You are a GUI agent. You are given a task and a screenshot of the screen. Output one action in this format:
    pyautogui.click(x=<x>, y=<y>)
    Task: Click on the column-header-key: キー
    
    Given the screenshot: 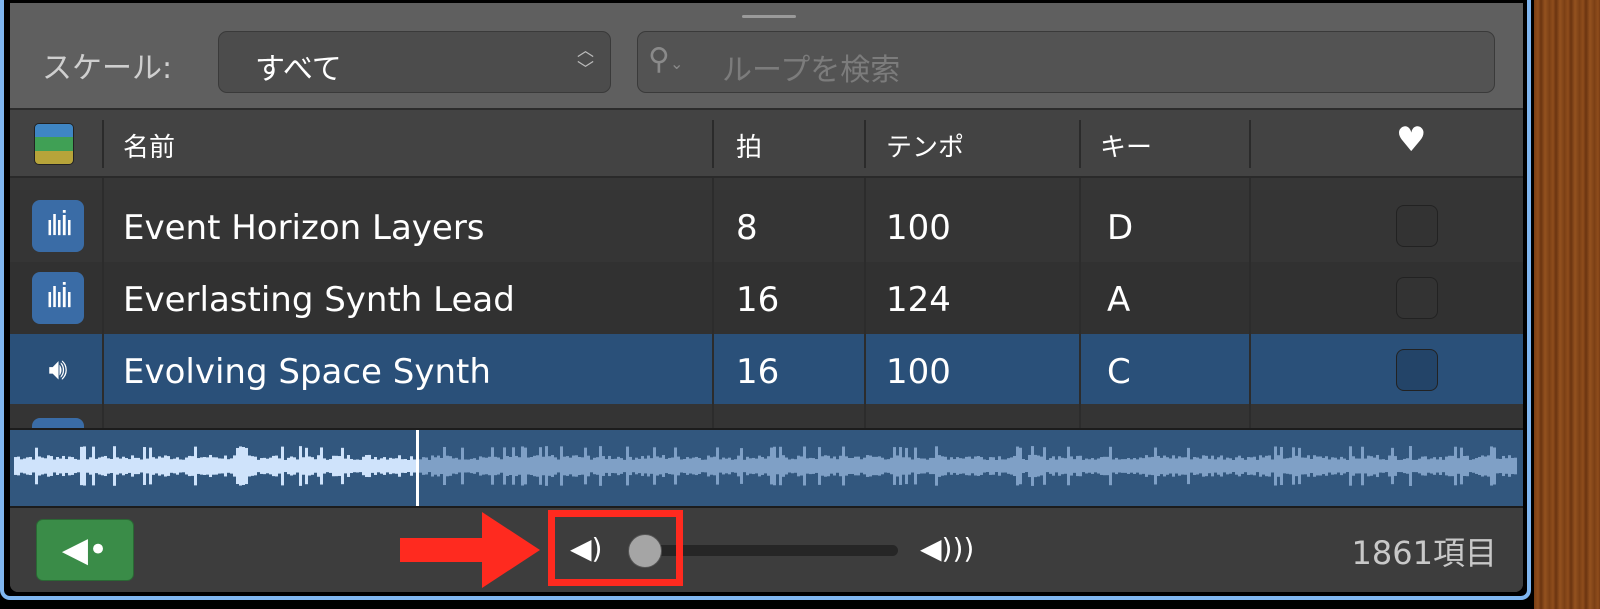 What is the action you would take?
    pyautogui.click(x=1126, y=145)
    